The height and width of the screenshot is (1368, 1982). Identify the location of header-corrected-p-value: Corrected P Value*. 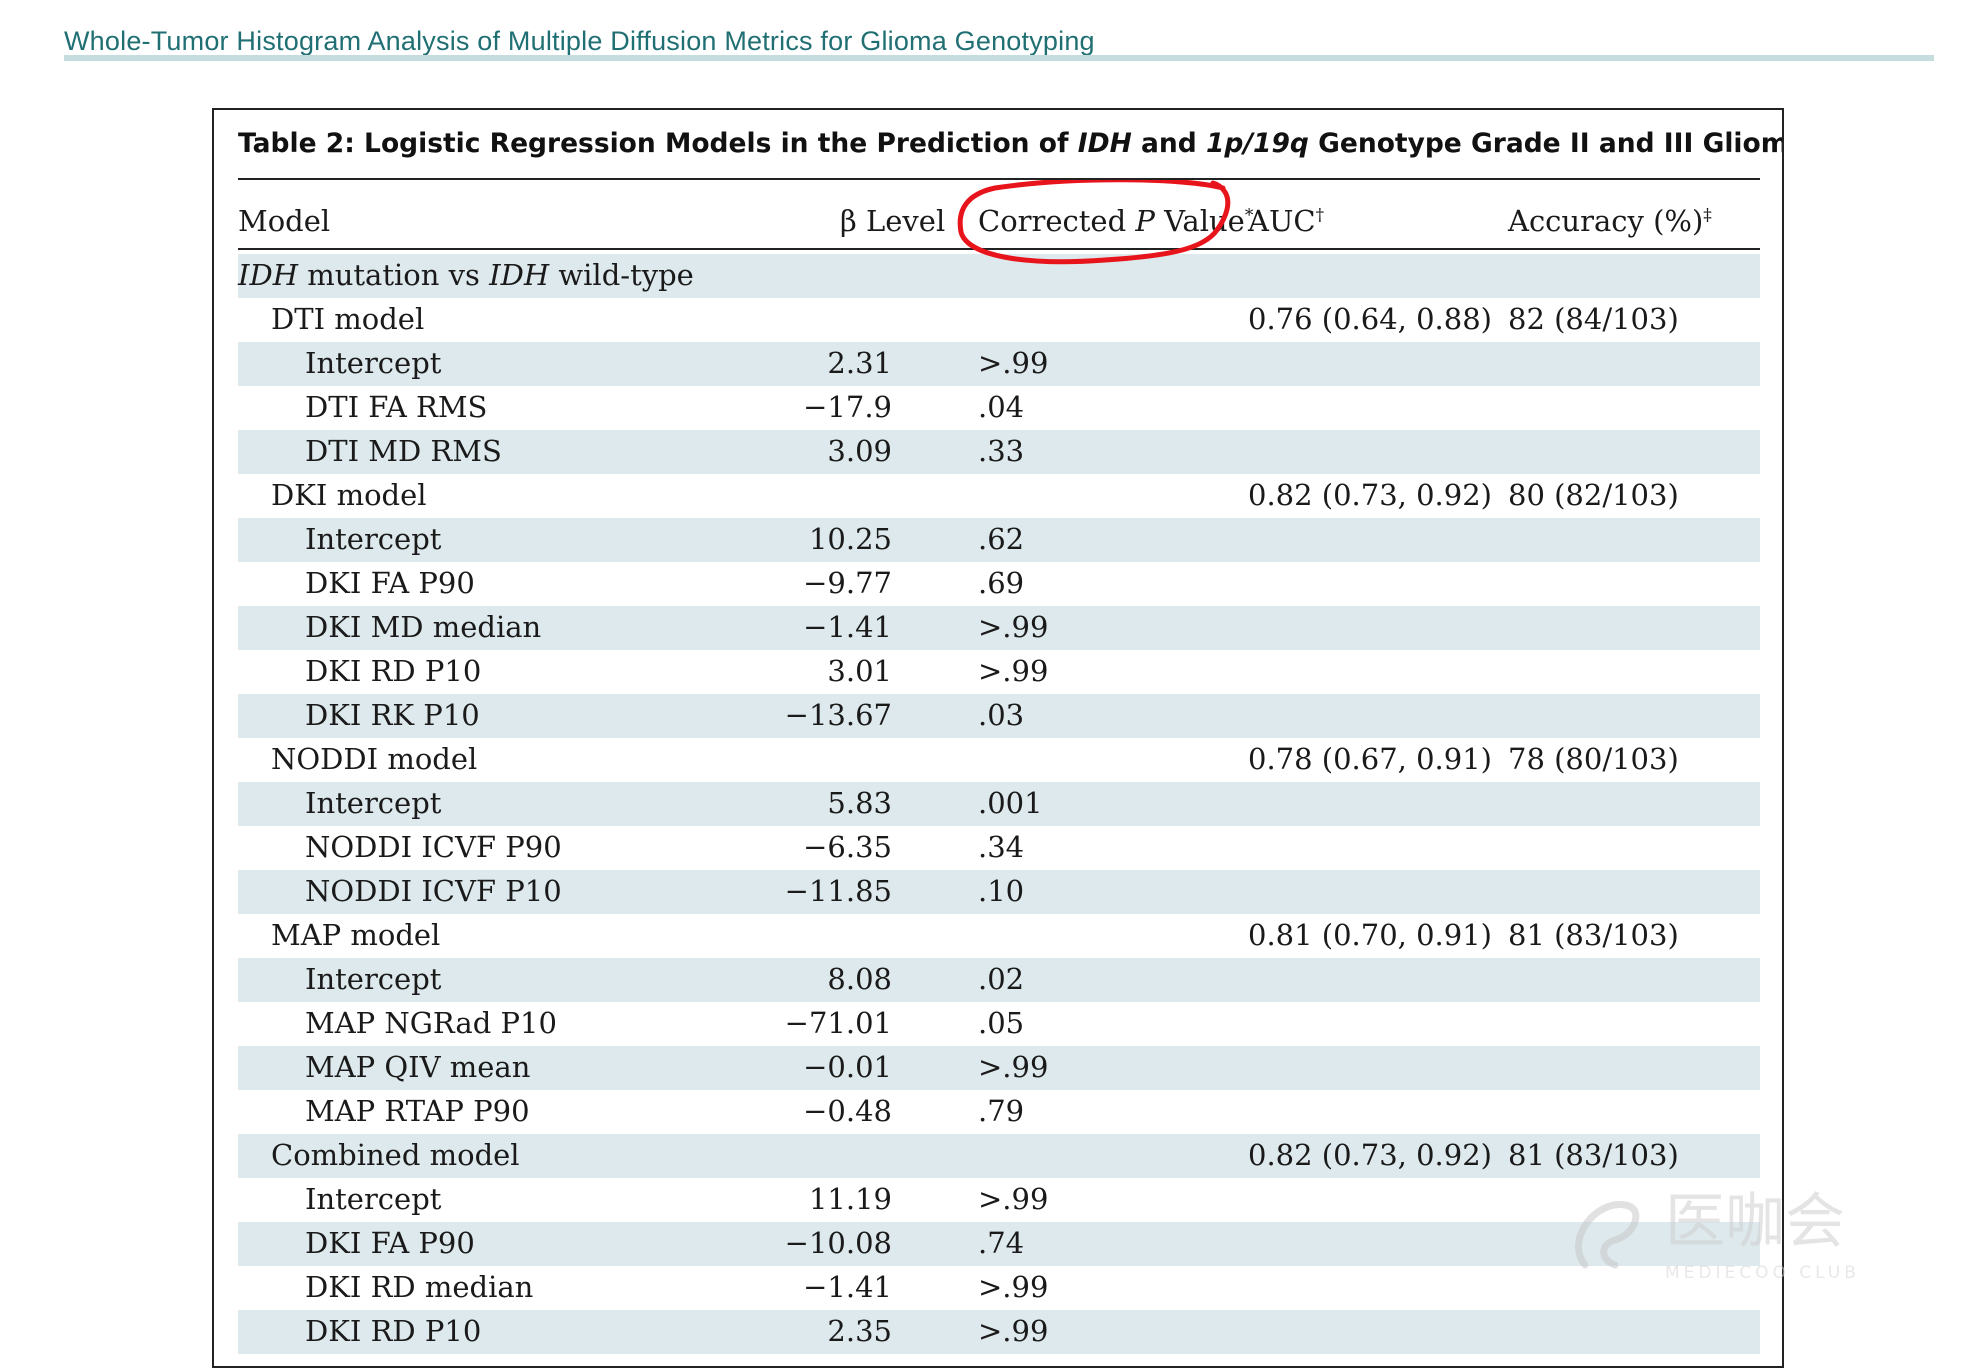
(1116, 221).